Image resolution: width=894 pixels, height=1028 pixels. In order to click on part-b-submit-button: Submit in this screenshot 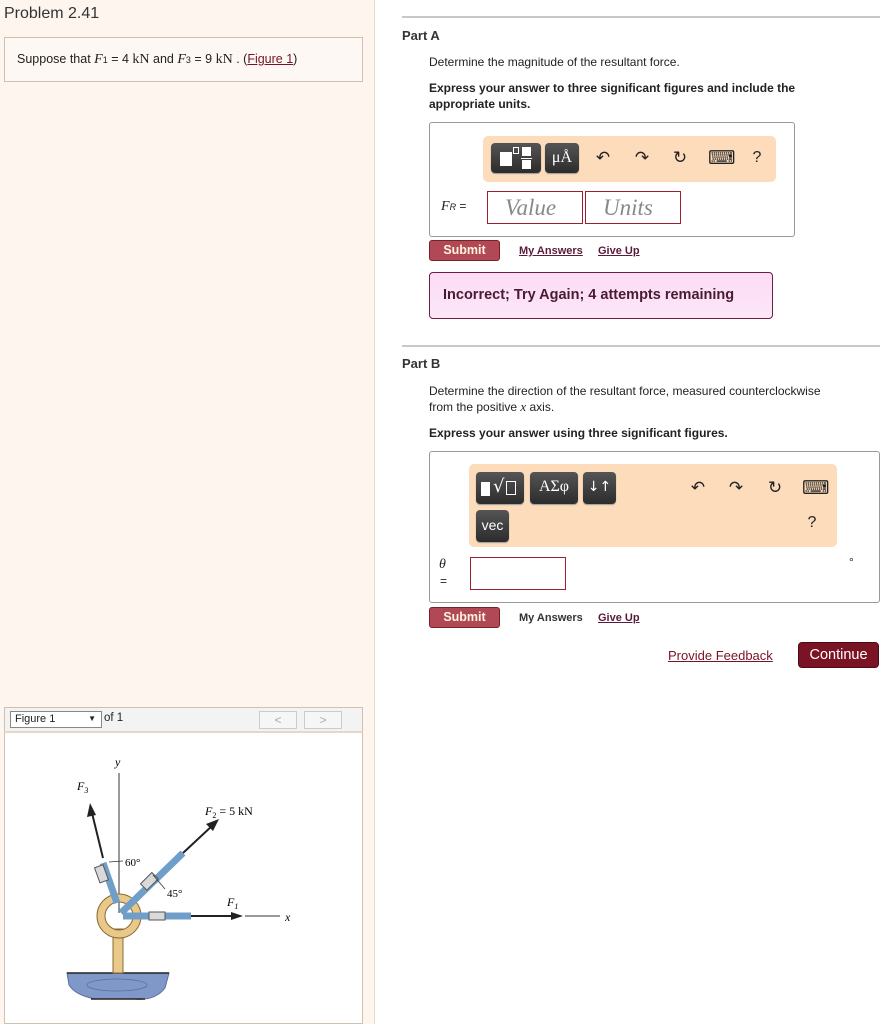, I will do `click(464, 617)`.